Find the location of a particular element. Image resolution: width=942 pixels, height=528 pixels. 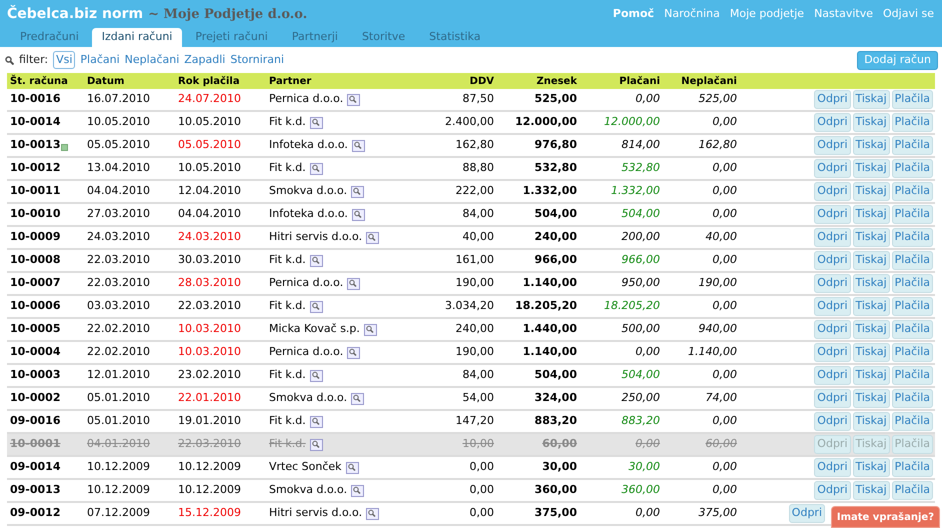

table-cell-text: 05.05.2010 is located at coordinates (210, 145).